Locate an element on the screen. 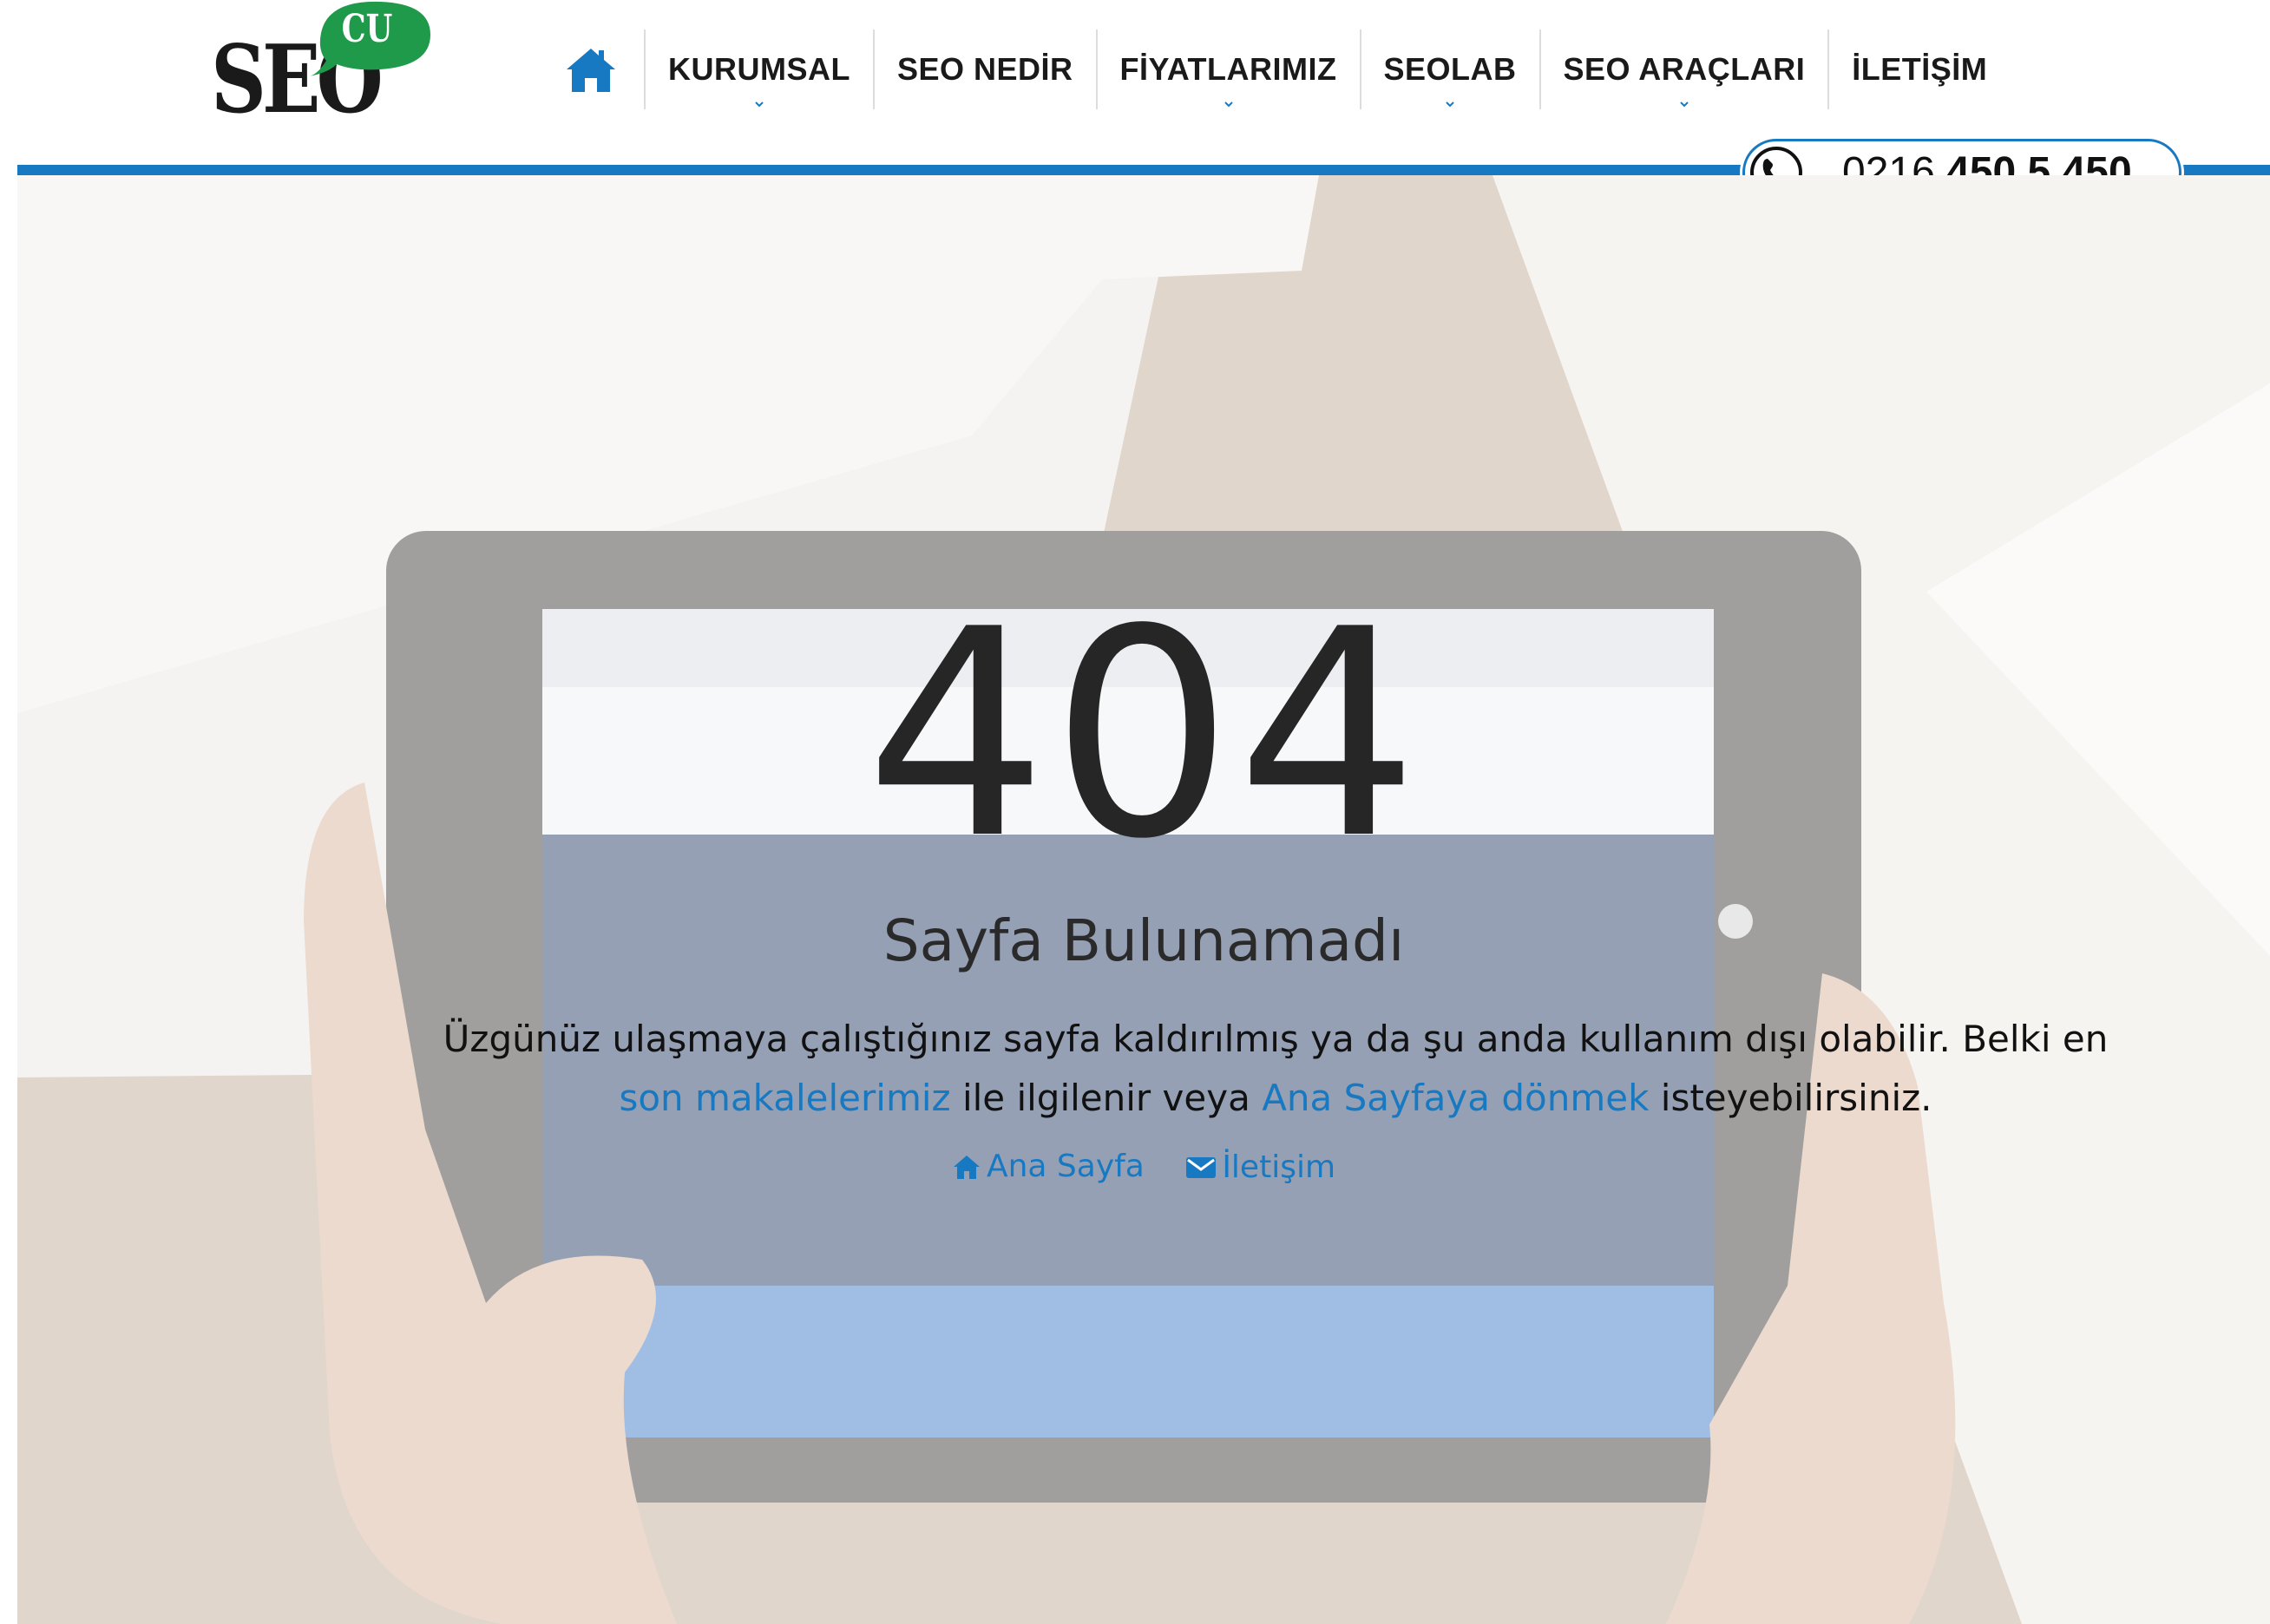  contact-link: İletişim is located at coordinates (1260, 1167).